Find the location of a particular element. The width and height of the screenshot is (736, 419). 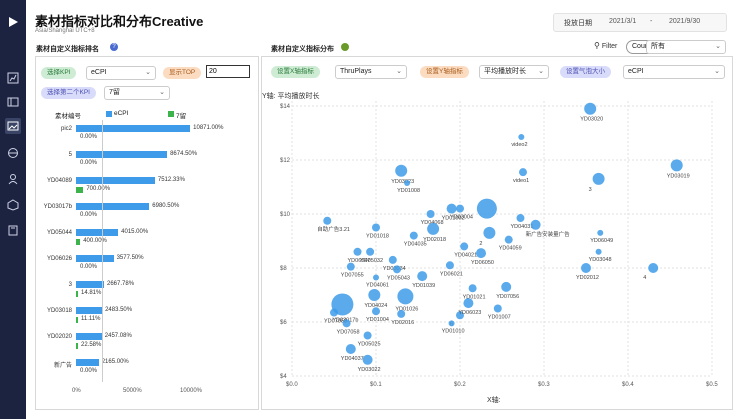

point-label: YD03022 is located at coordinates (369, 370).